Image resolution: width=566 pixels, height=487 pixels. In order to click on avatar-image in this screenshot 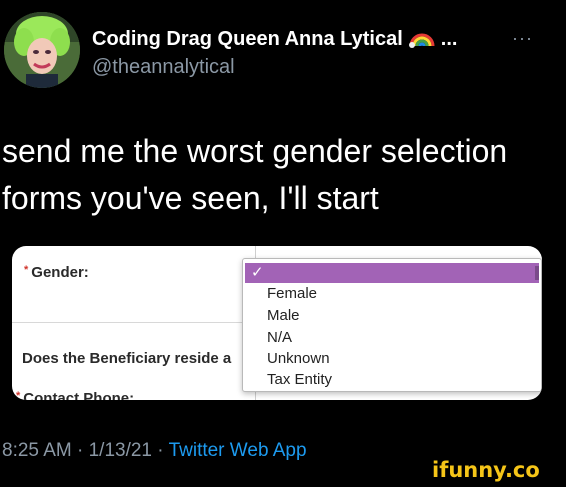, I will do `click(42, 50)`.